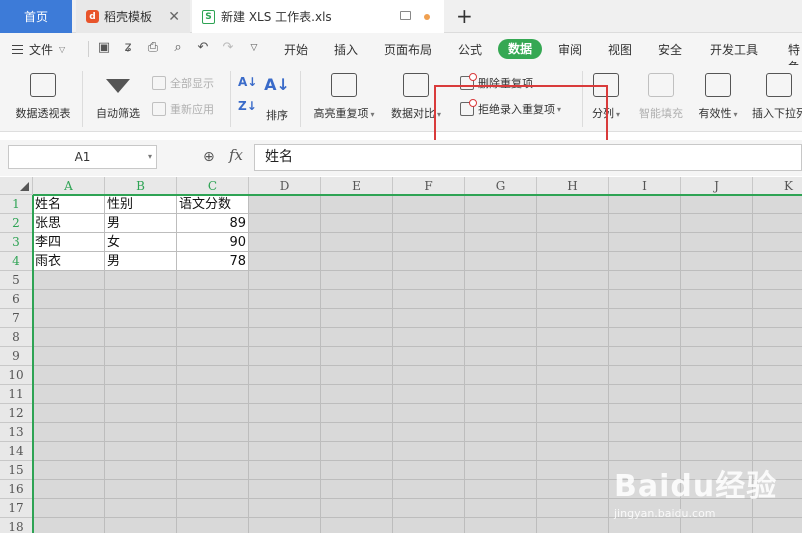 The height and width of the screenshot is (533, 802). I want to click on cell-h16, so click(573, 489).